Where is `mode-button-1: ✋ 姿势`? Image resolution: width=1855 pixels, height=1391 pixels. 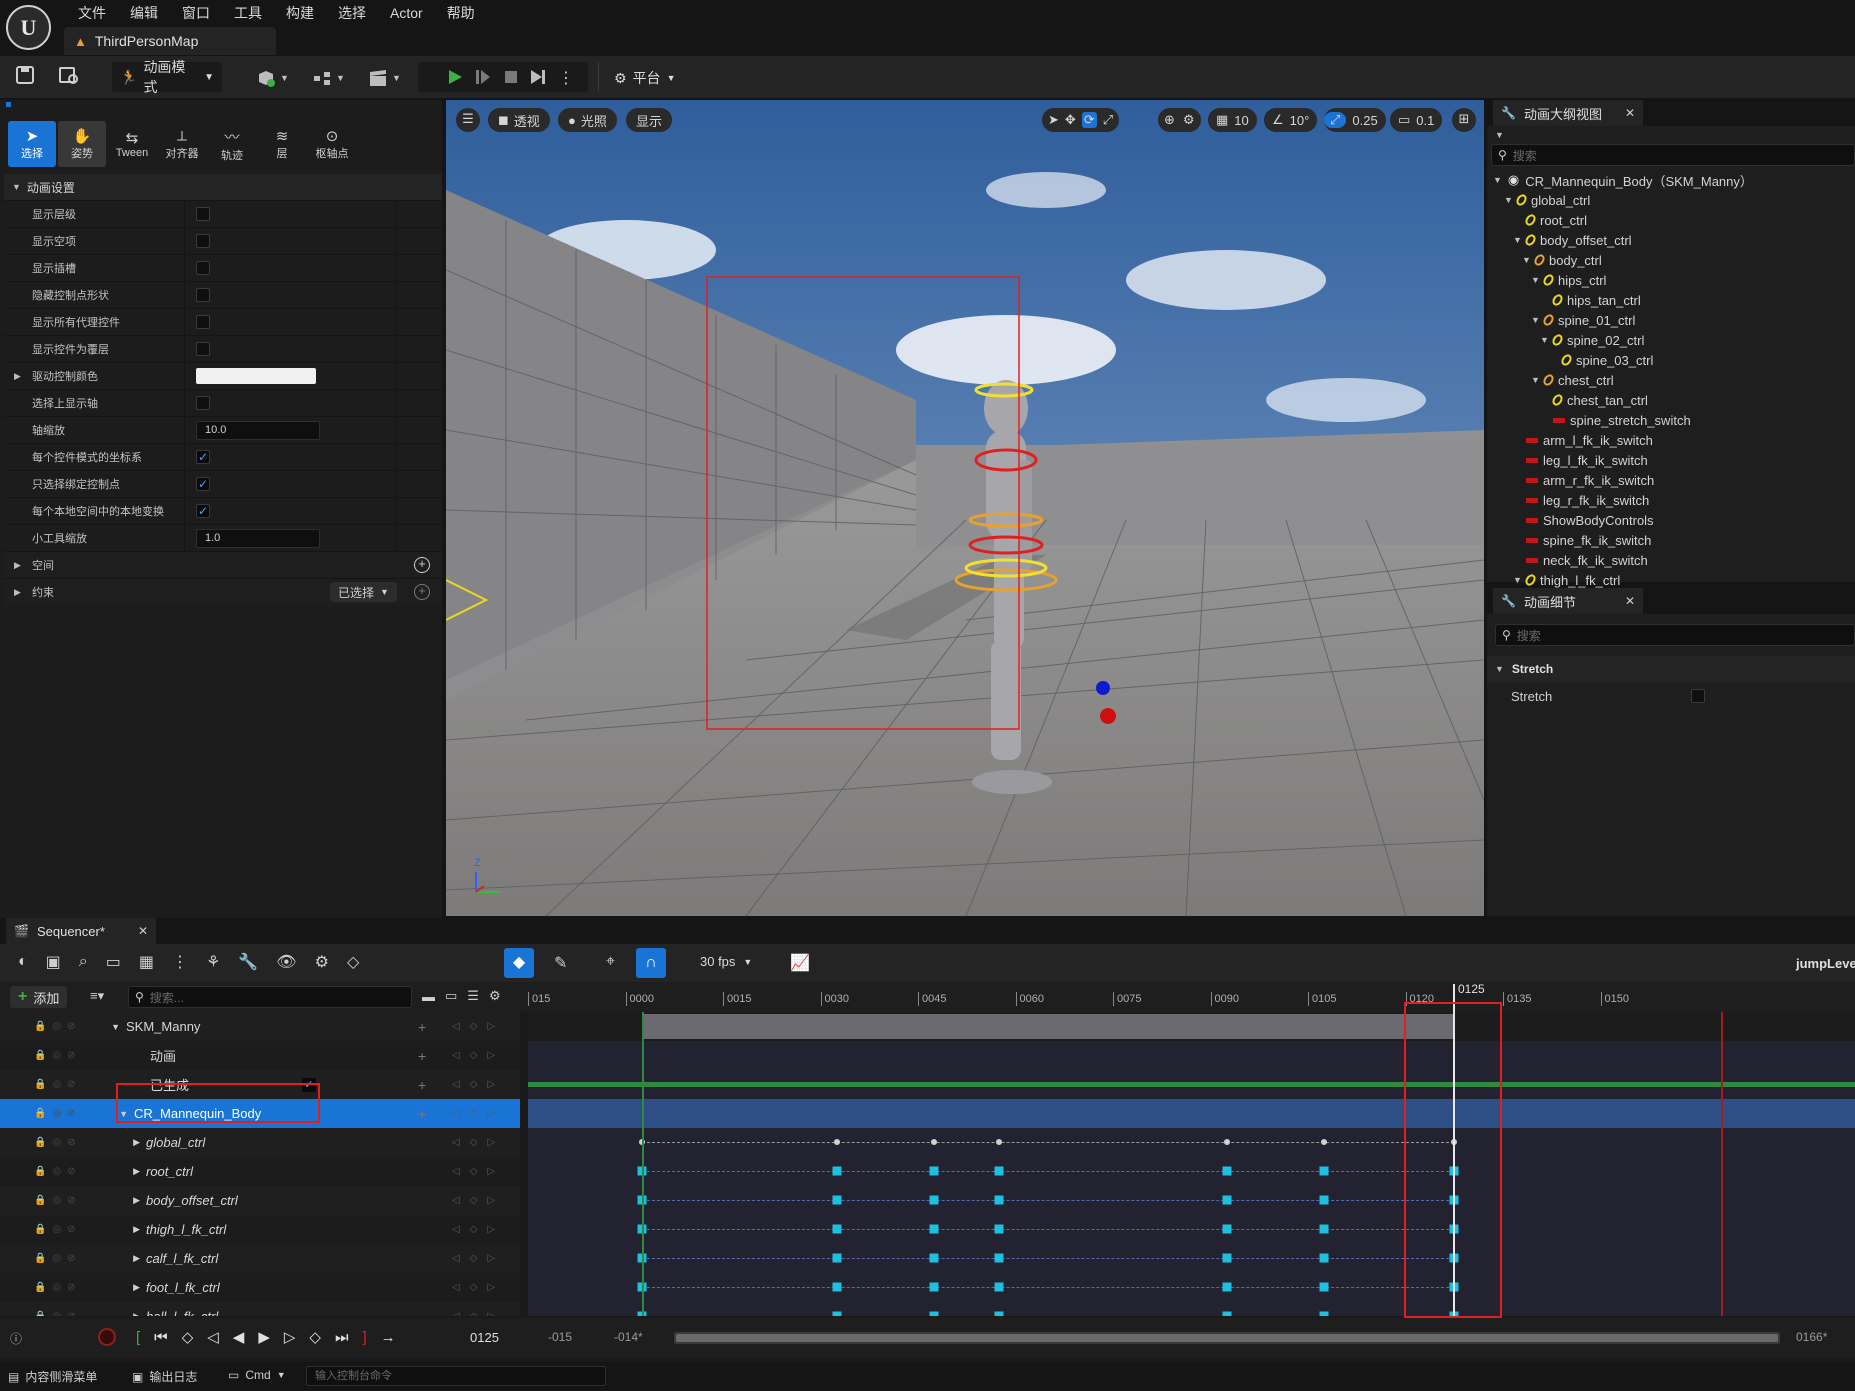
mode-button-1: ✋ 姿势 is located at coordinates (82, 144).